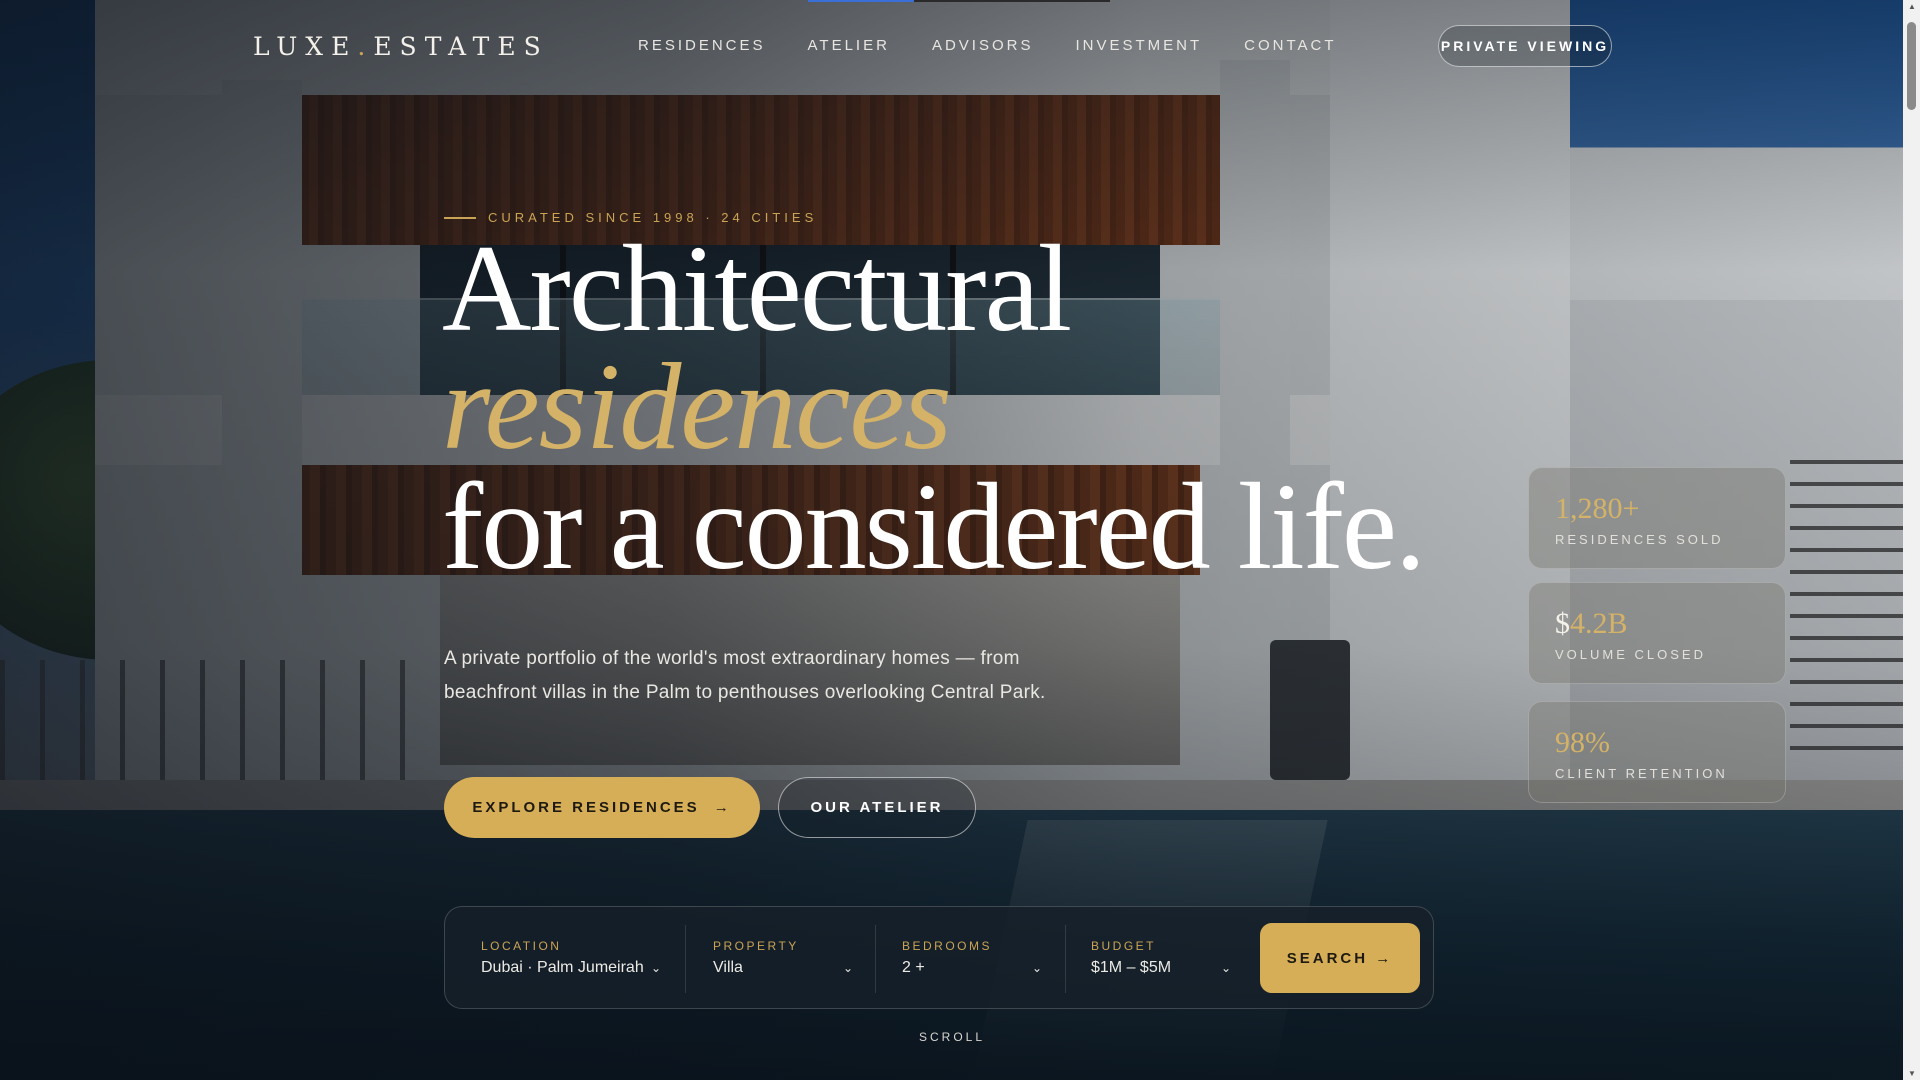 The image size is (1920, 1080). I want to click on nav-investment: INVESTMENT, so click(1138, 45).